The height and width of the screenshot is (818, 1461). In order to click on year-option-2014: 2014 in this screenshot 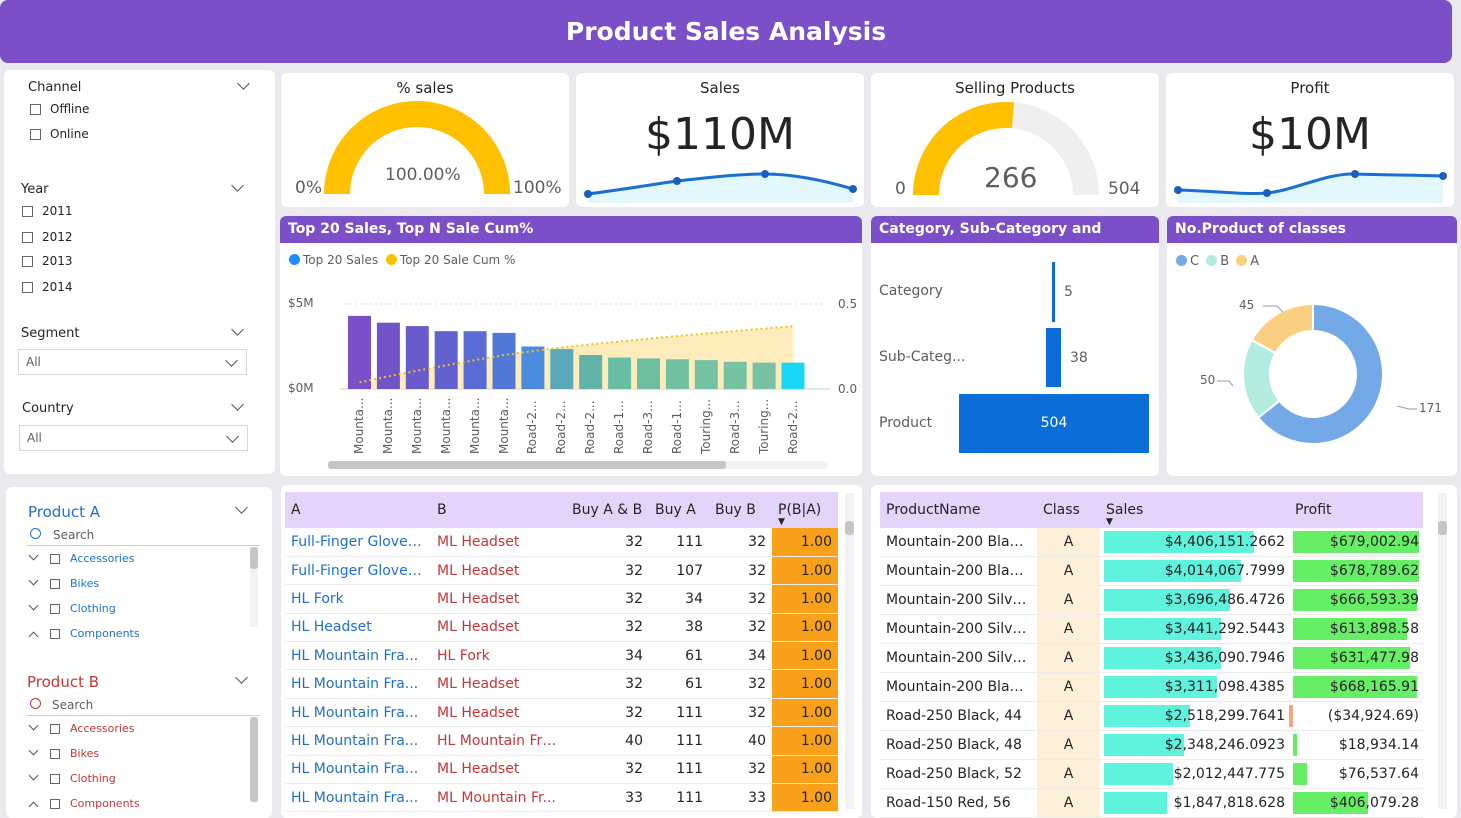, I will do `click(57, 287)`.